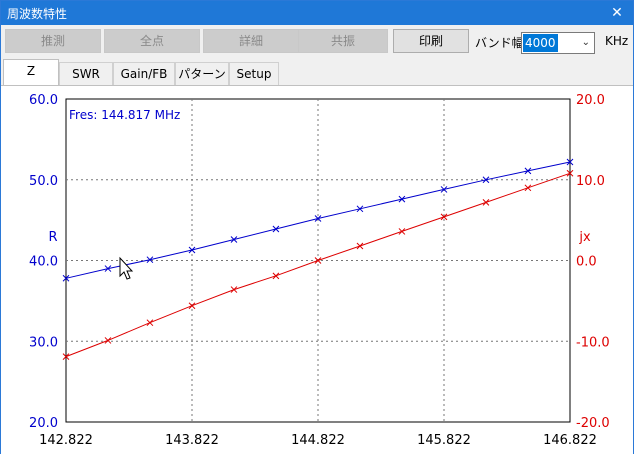 The height and width of the screenshot is (454, 634). What do you see at coordinates (593, 342) in the screenshot?
I see `y-right-tick-label: -10.0` at bounding box center [593, 342].